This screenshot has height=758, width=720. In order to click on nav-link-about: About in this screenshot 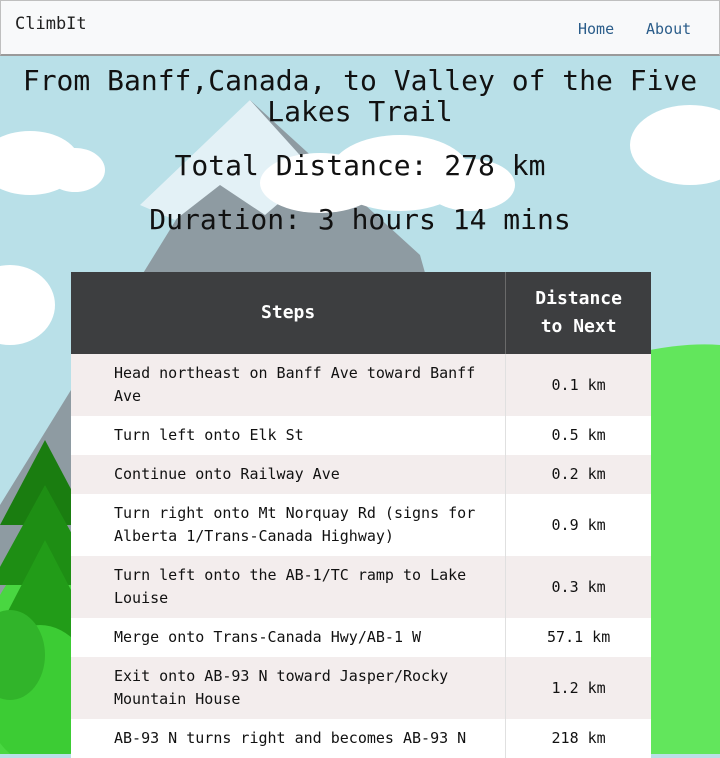, I will do `click(668, 29)`.